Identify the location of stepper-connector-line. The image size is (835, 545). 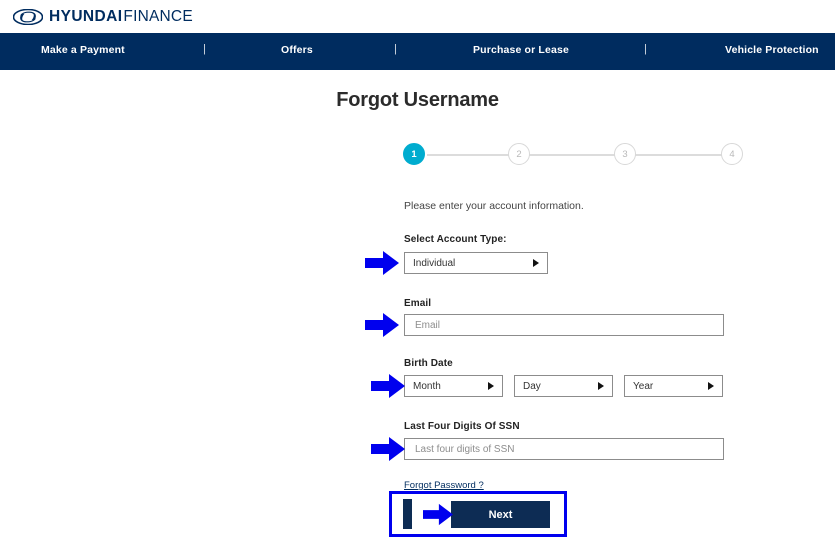
(575, 155).